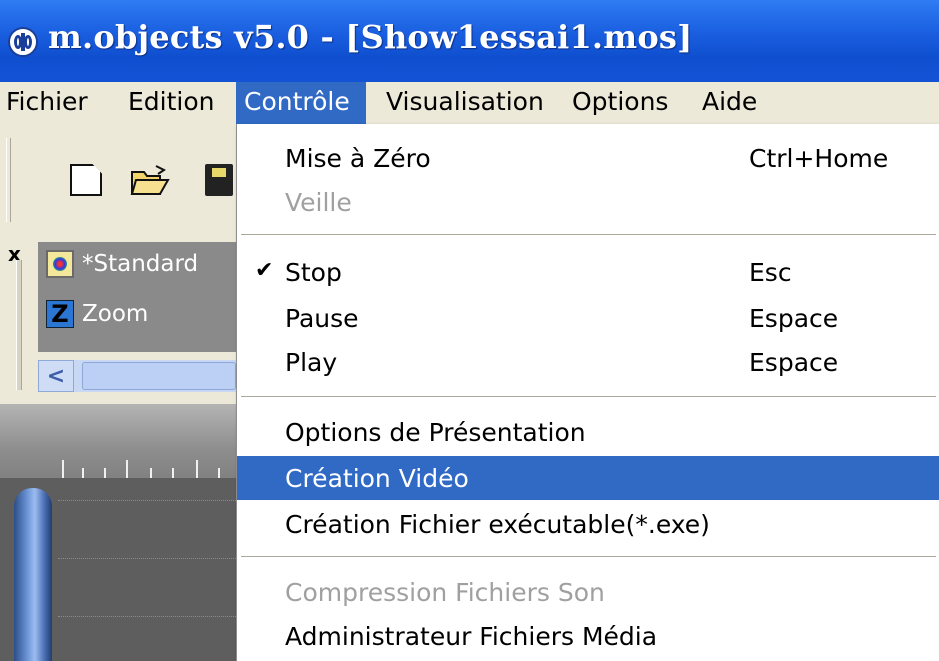 This screenshot has height=661, width=939. I want to click on title-bar: m.objects v5.0 - [Show1essai1.mos], so click(469, 41).